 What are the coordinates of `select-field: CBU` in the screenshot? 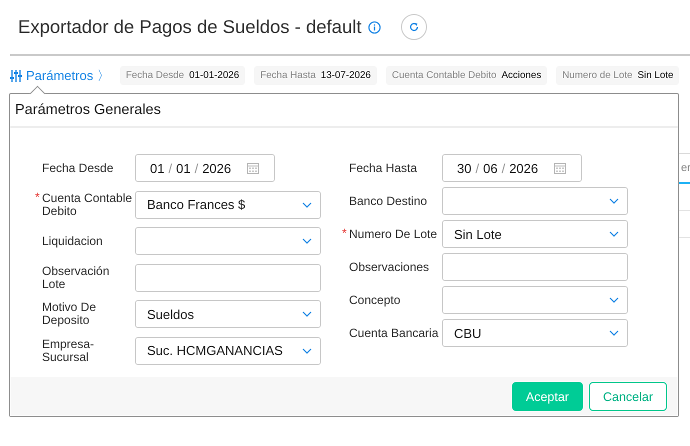 It's located at (535, 333).